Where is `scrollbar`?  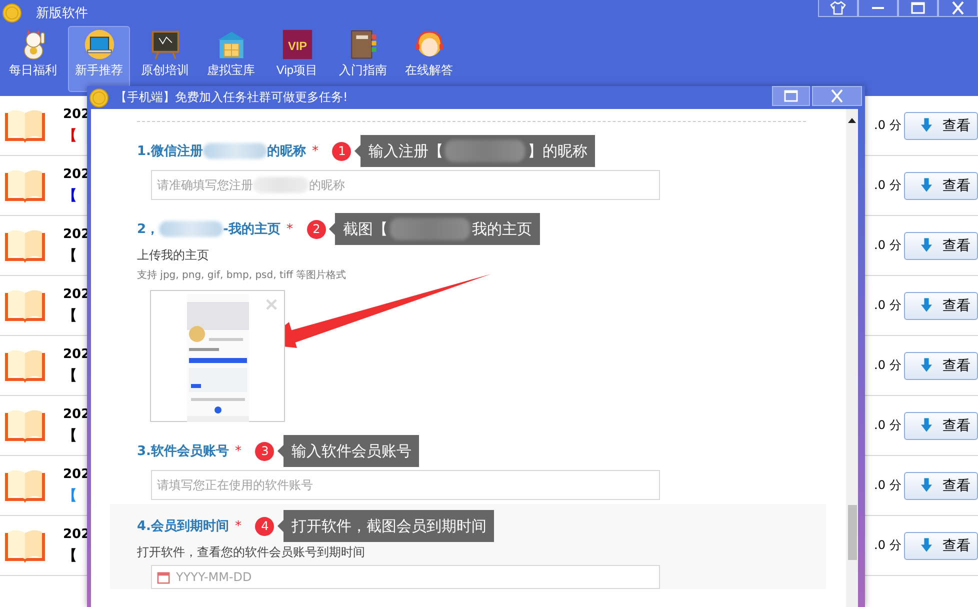
scrollbar is located at coordinates (852, 358).